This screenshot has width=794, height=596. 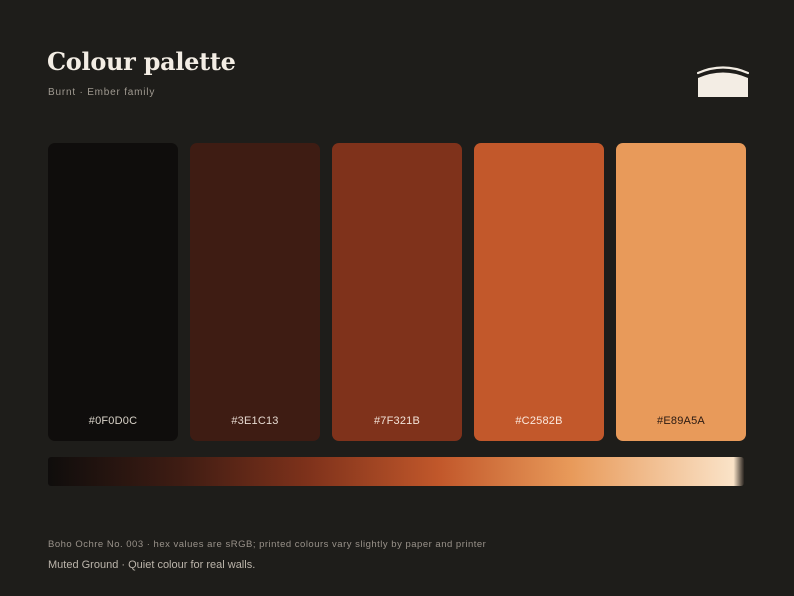 I want to click on palette-subtitle: Burnt · Ember family, so click(x=102, y=92).